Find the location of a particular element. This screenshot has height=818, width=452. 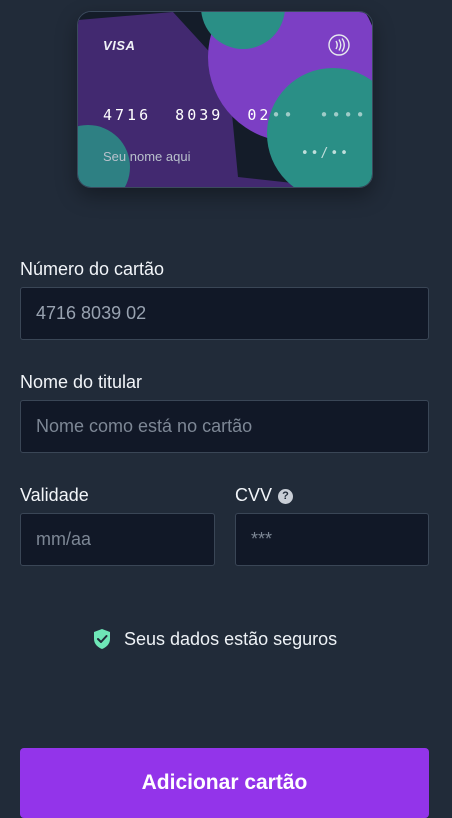

contactless-icon is located at coordinates (339, 45).